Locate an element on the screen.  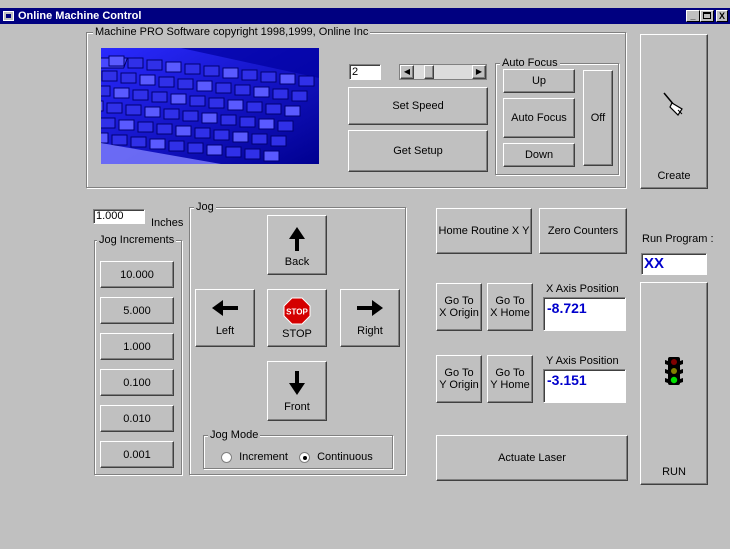
increment-radio: Increment is located at coordinates (254, 457).